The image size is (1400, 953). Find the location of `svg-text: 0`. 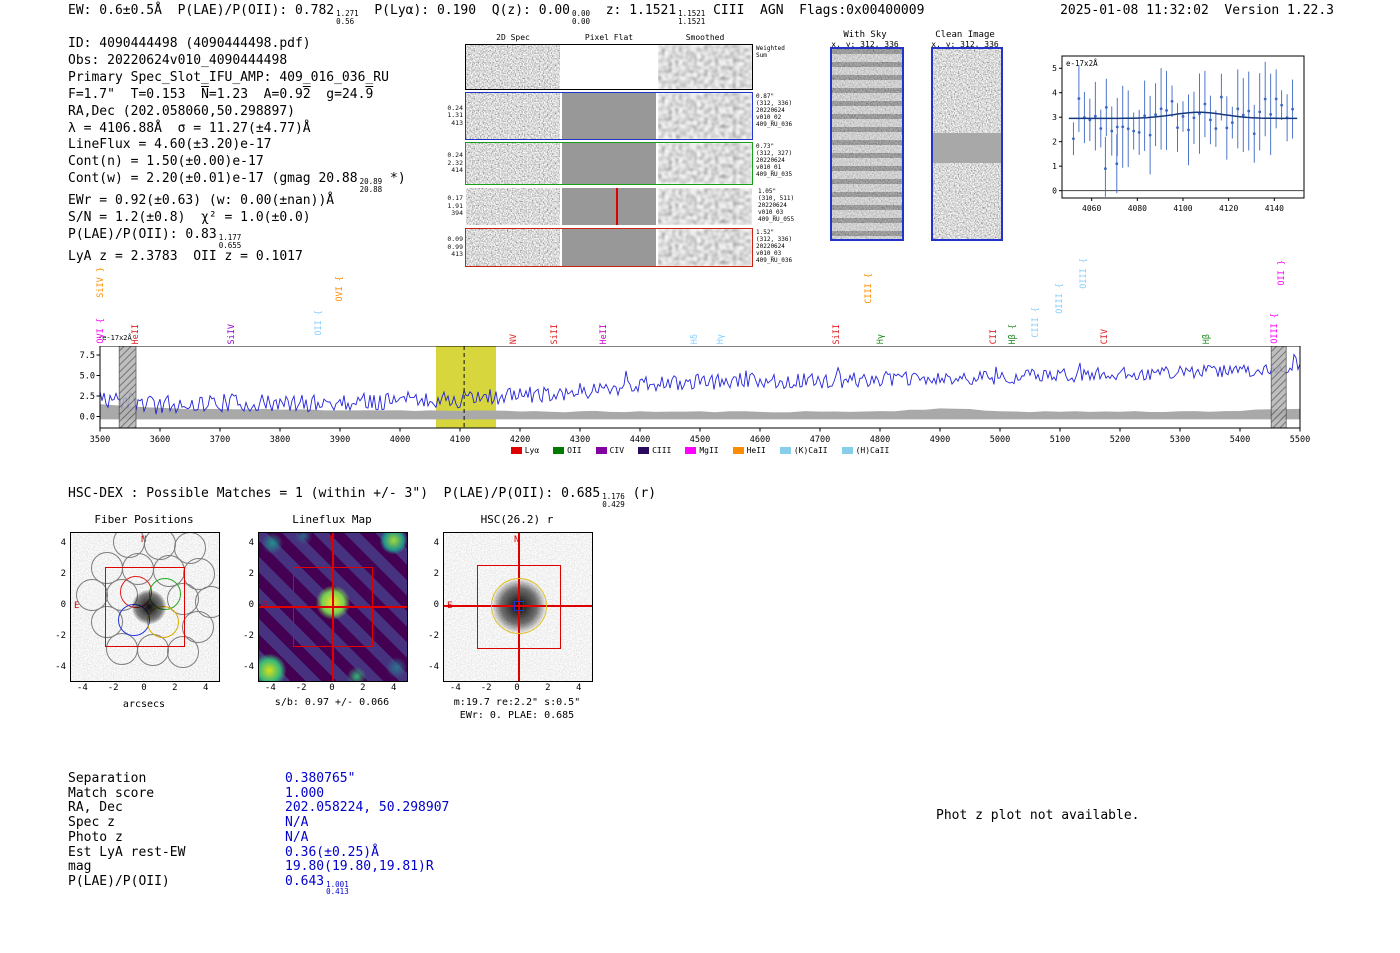

svg-text: 0 is located at coordinates (1054, 190).